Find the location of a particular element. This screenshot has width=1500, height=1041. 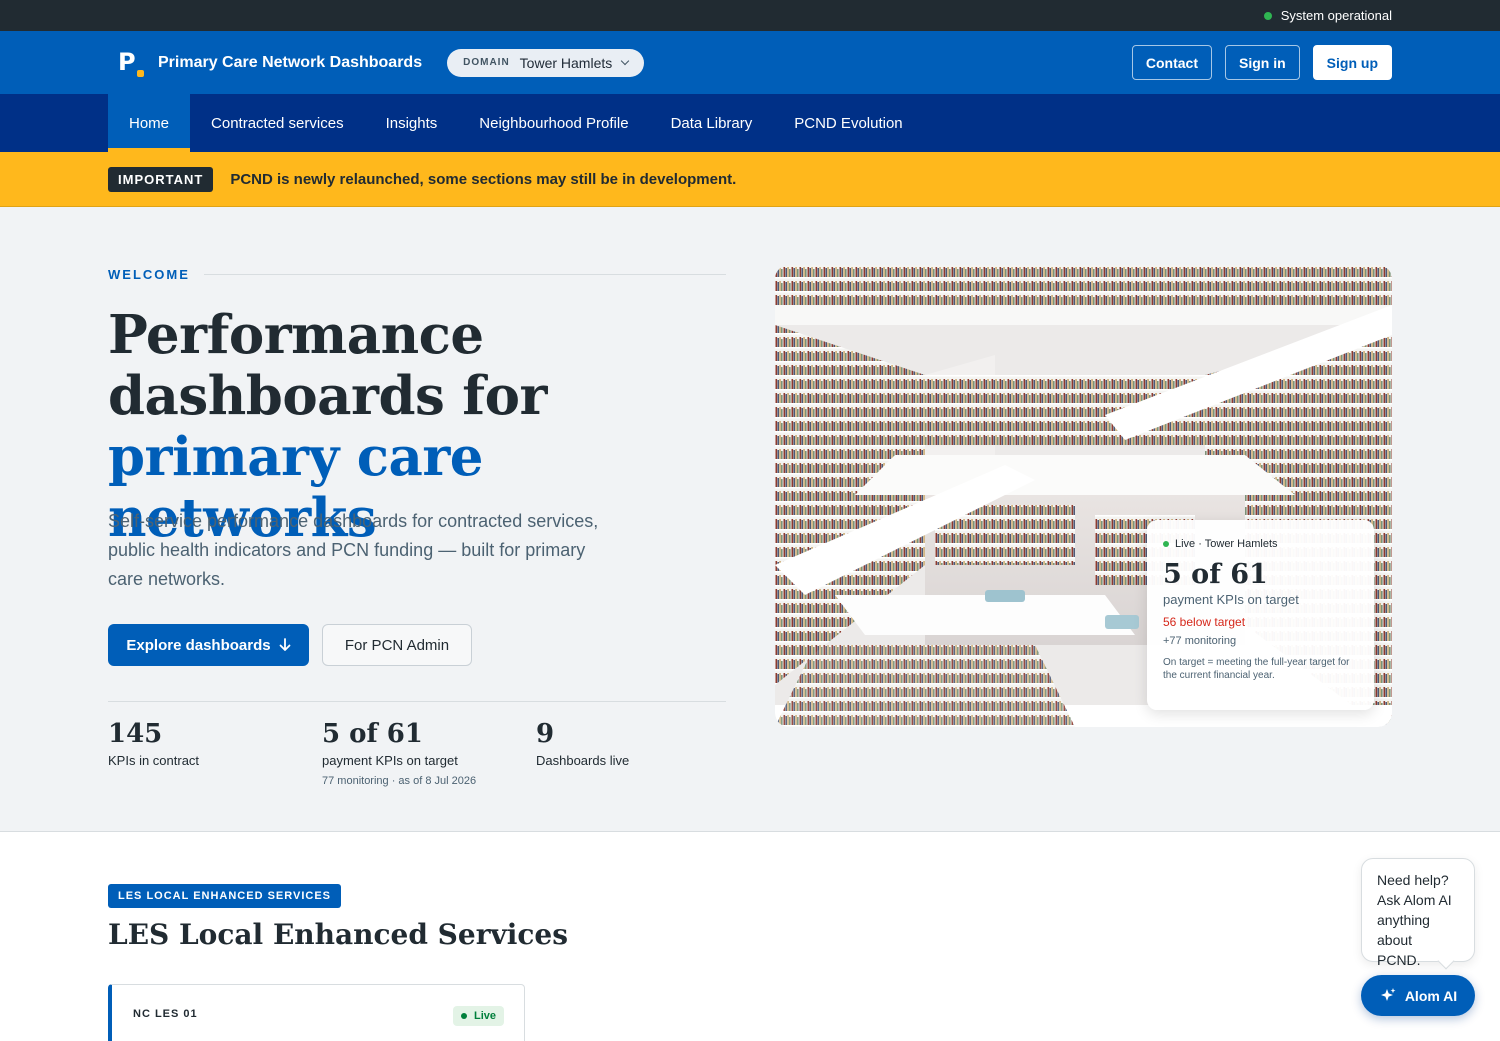

welcome-eyebrow: WELCOME is located at coordinates (149, 274).